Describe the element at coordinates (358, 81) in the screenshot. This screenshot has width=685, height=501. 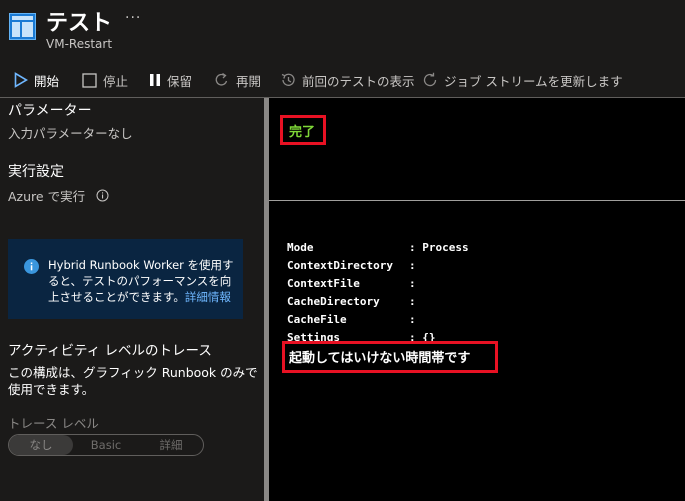
I see `view-last-test-label: 前回のテストの表示` at that location.